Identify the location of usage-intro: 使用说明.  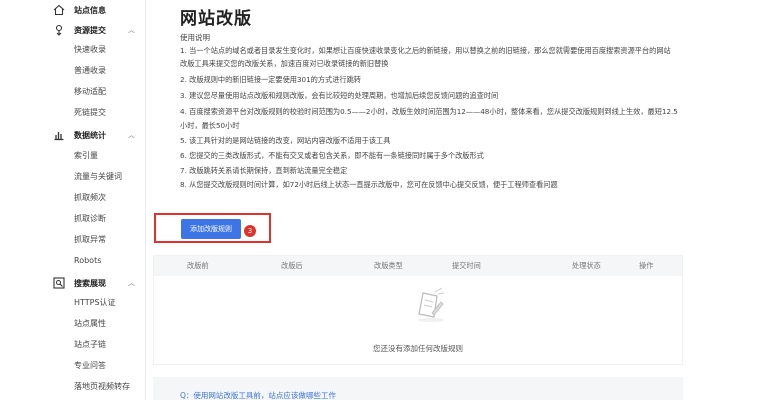
(195, 37).